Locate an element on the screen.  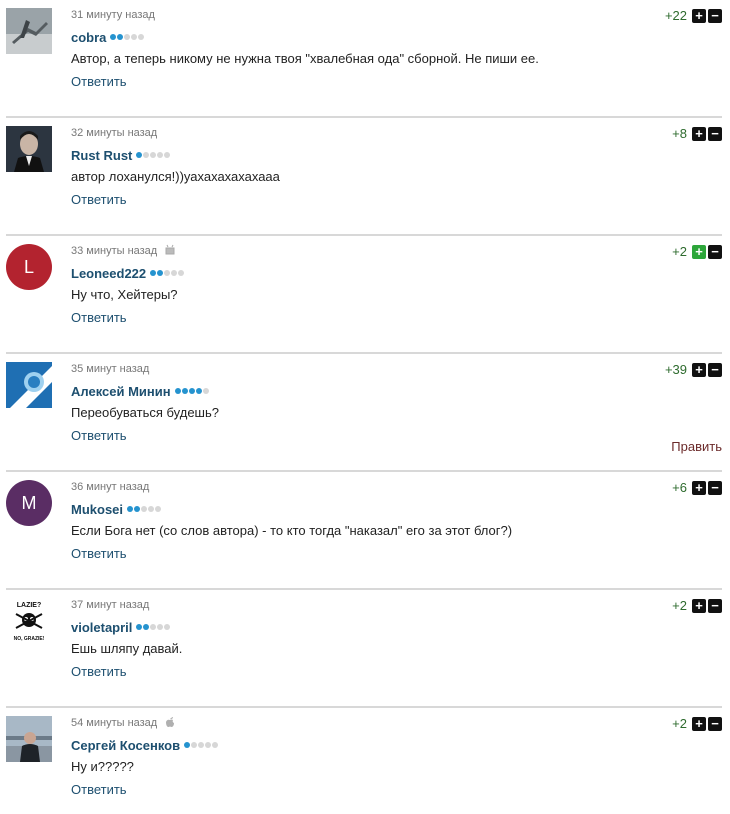
comment-text: Ну и????? is located at coordinates (102, 766).